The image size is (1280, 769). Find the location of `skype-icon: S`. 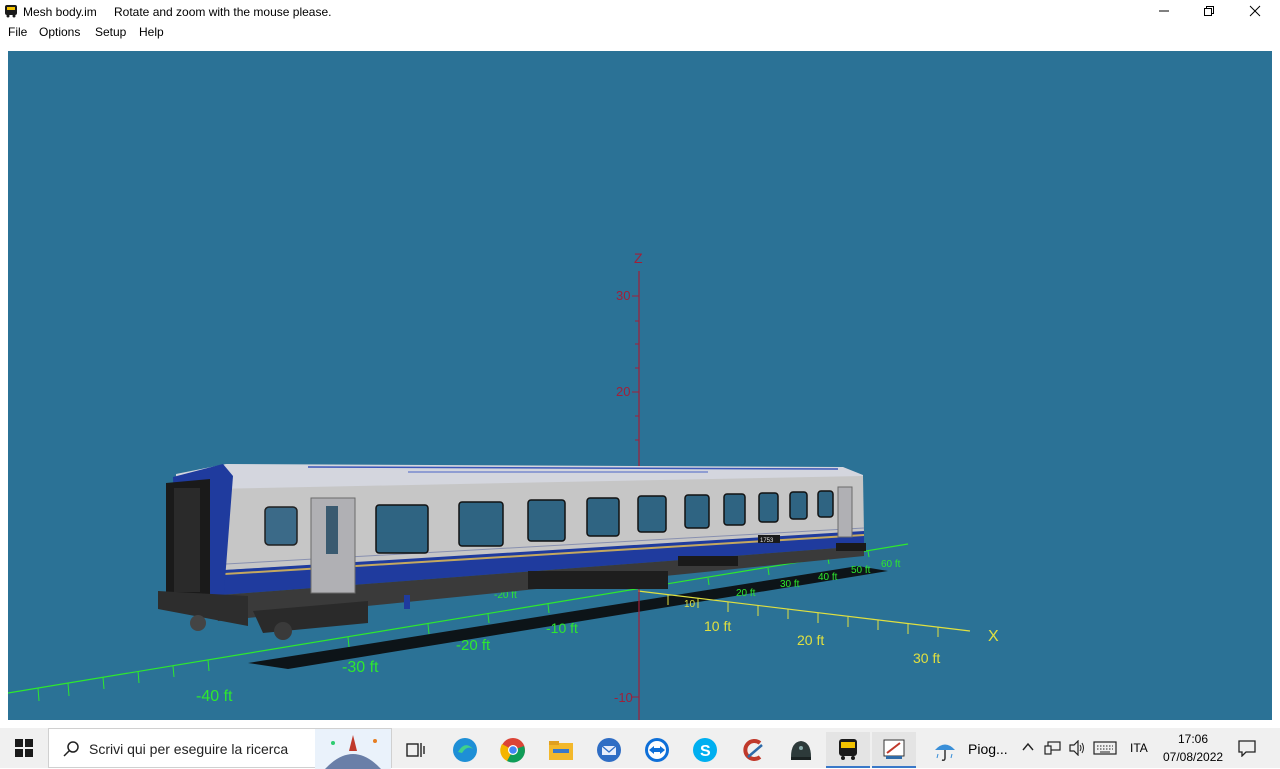

skype-icon: S is located at coordinates (705, 750).